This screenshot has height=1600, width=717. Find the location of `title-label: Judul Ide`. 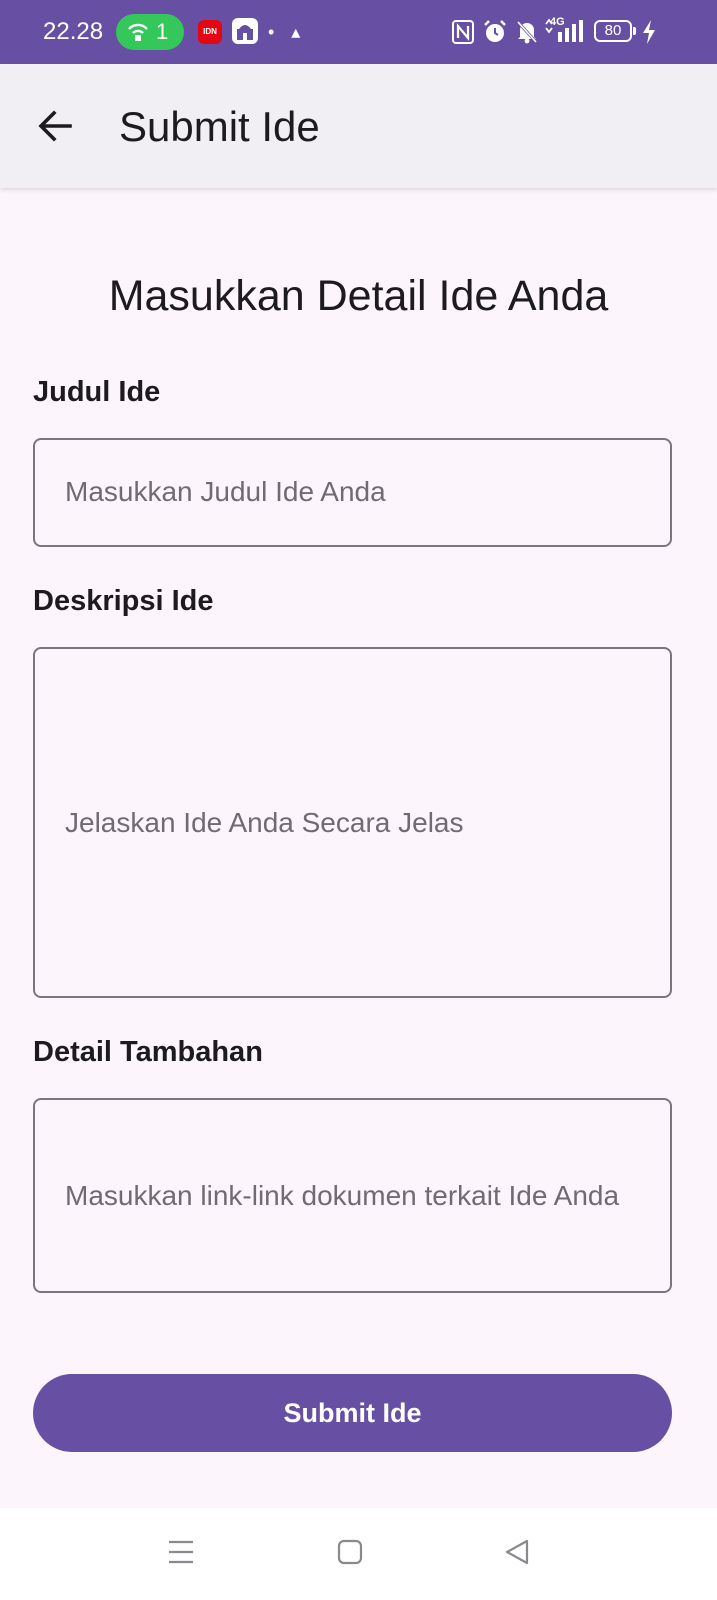

title-label: Judul Ide is located at coordinates (97, 392).